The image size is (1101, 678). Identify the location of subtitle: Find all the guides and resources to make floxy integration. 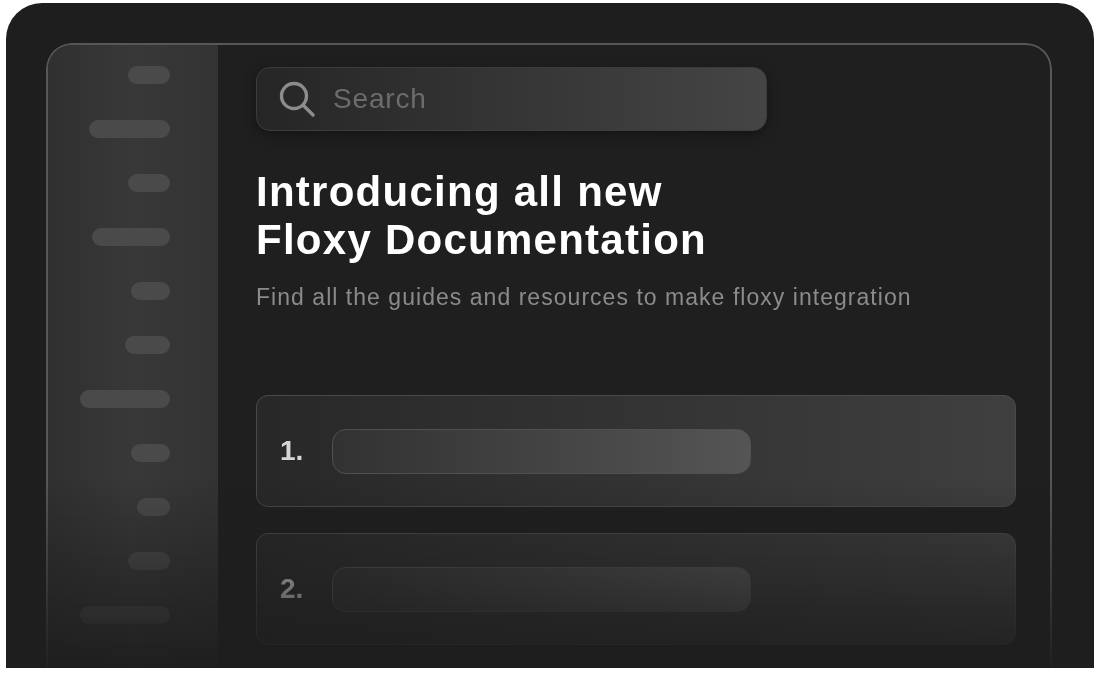
(584, 297).